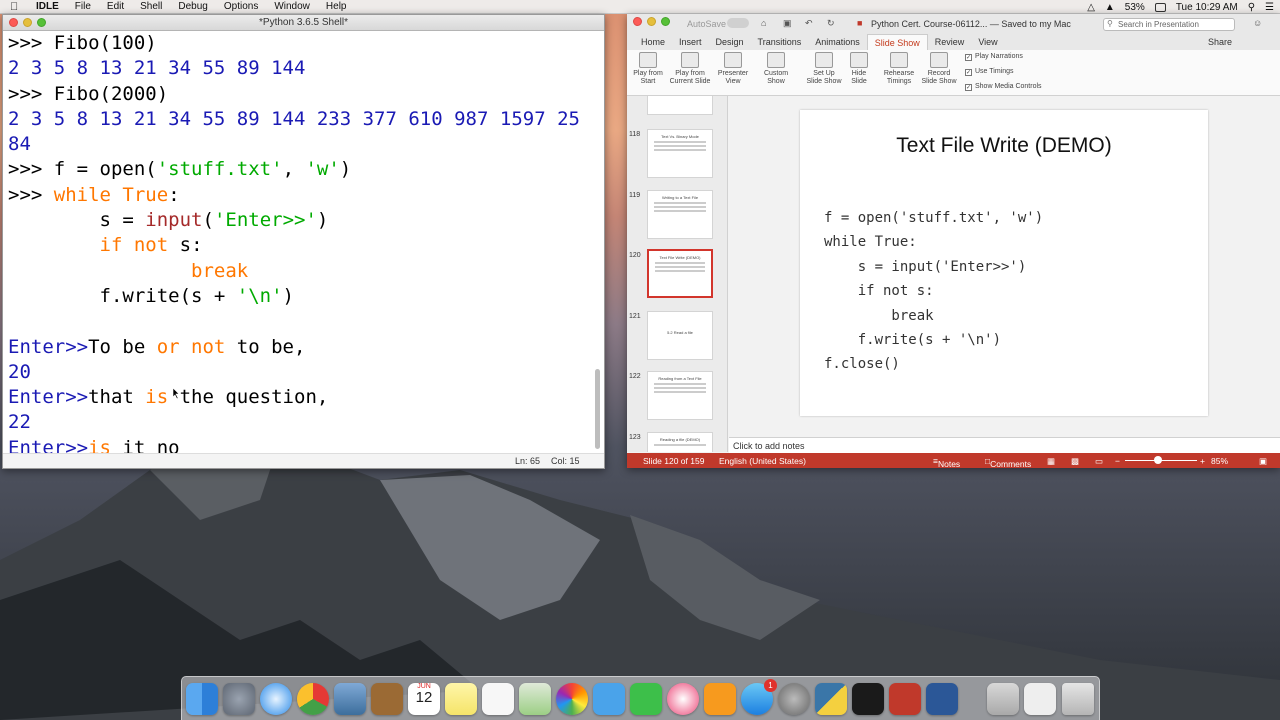 The height and width of the screenshot is (720, 1280). Describe the element at coordinates (1117, 461) in the screenshot. I see `zoom-out-icon: −` at that location.